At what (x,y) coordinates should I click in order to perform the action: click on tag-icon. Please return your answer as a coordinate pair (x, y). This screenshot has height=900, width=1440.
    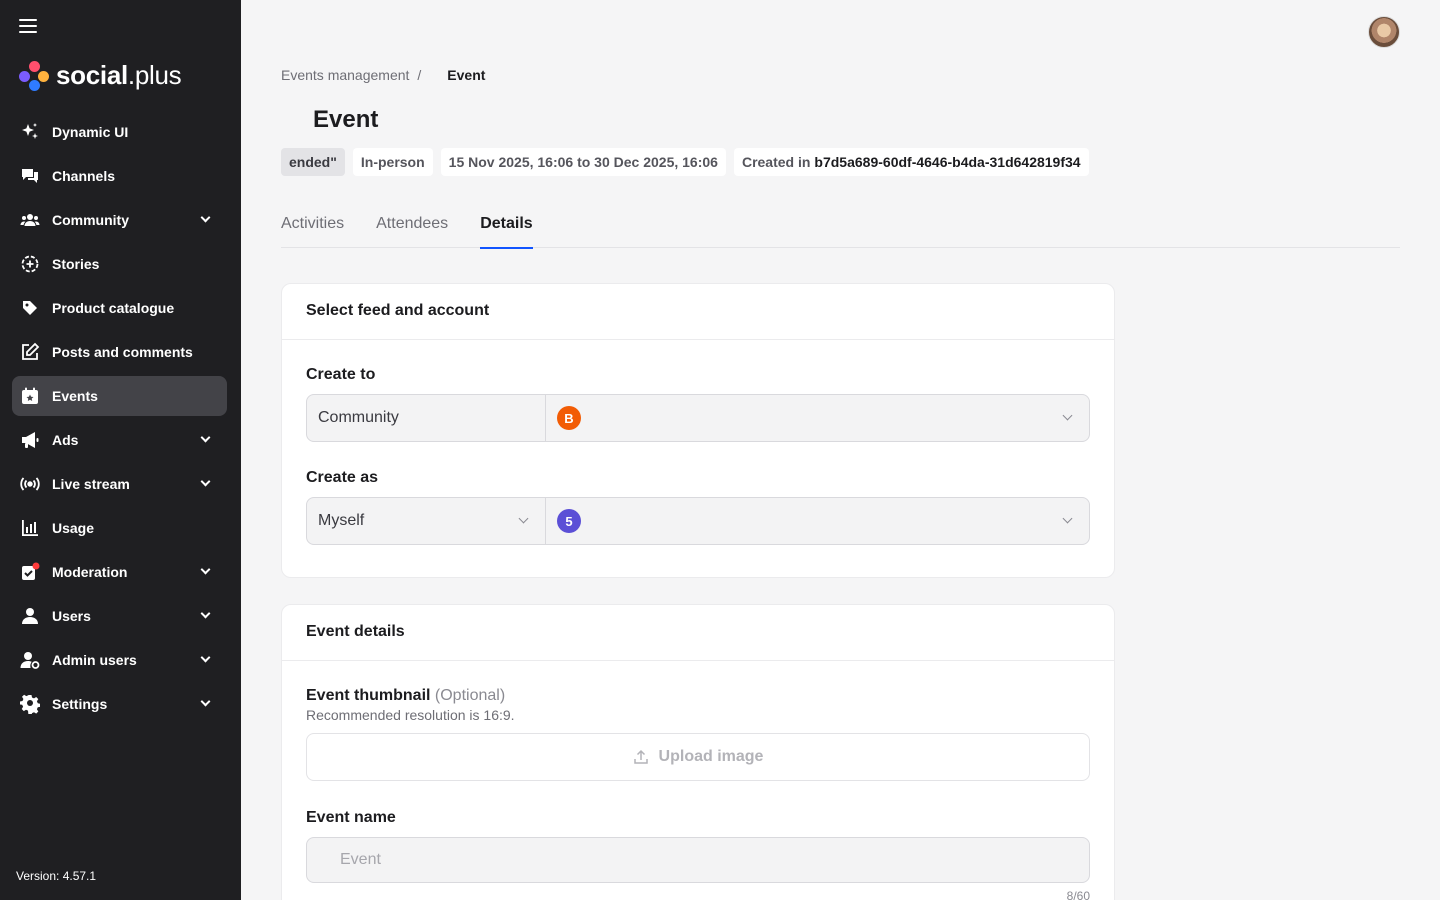
    Looking at the image, I should click on (30, 308).